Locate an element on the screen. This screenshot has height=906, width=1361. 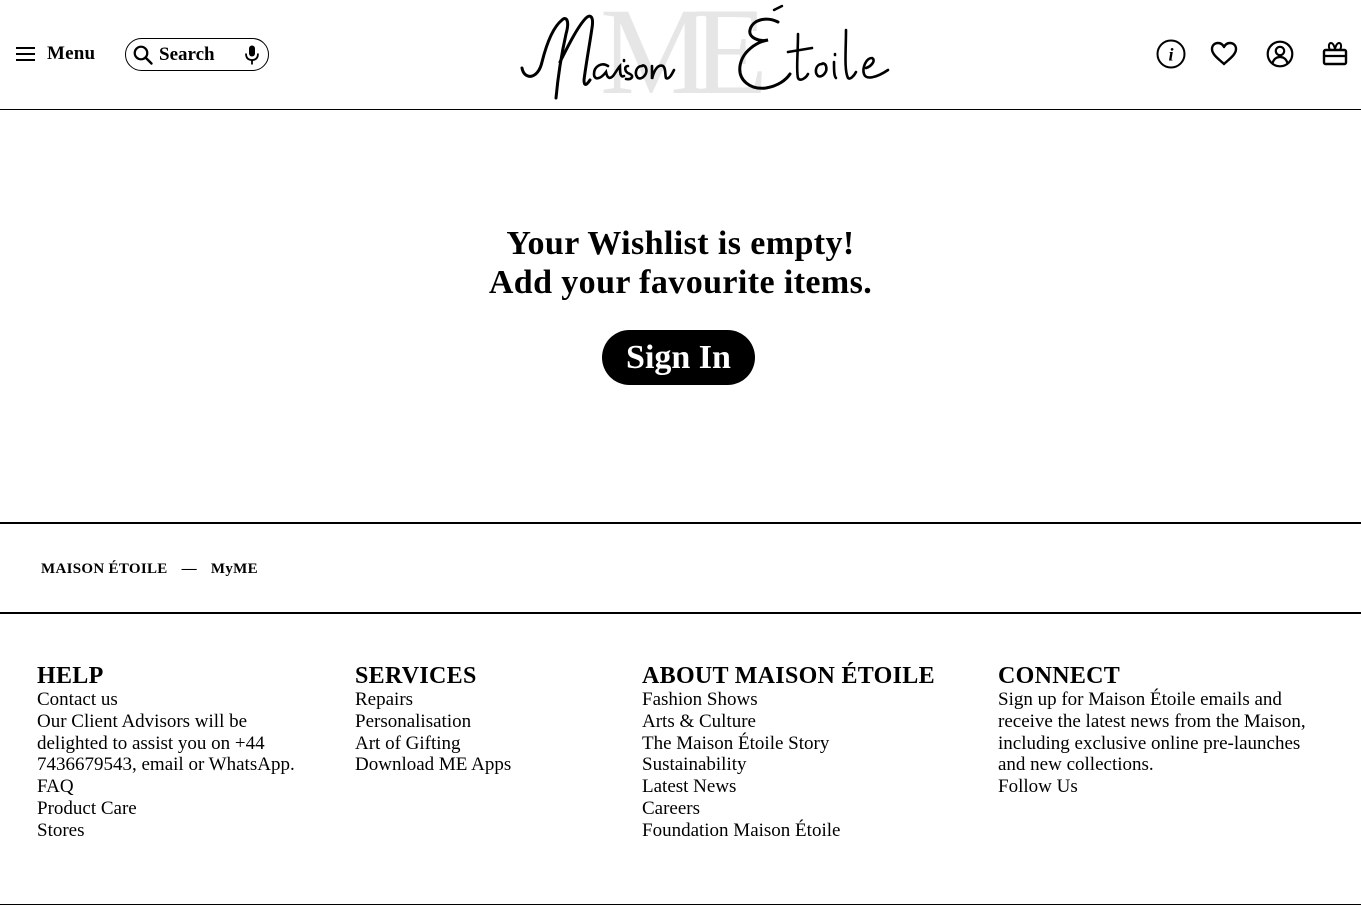
search-box is located at coordinates (197, 54).